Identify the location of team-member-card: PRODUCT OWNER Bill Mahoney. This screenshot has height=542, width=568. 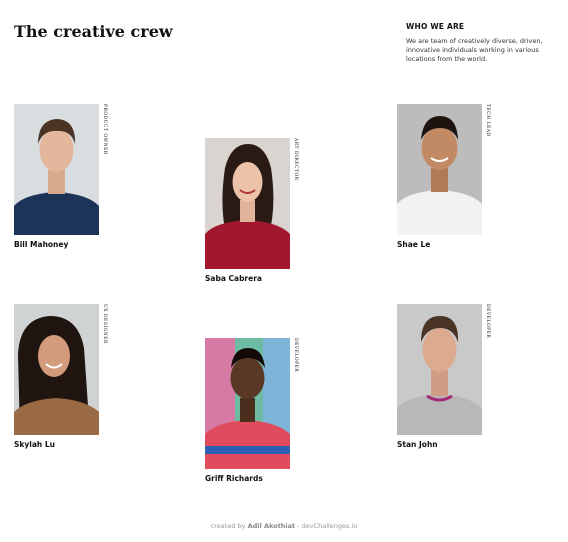
(64, 176).